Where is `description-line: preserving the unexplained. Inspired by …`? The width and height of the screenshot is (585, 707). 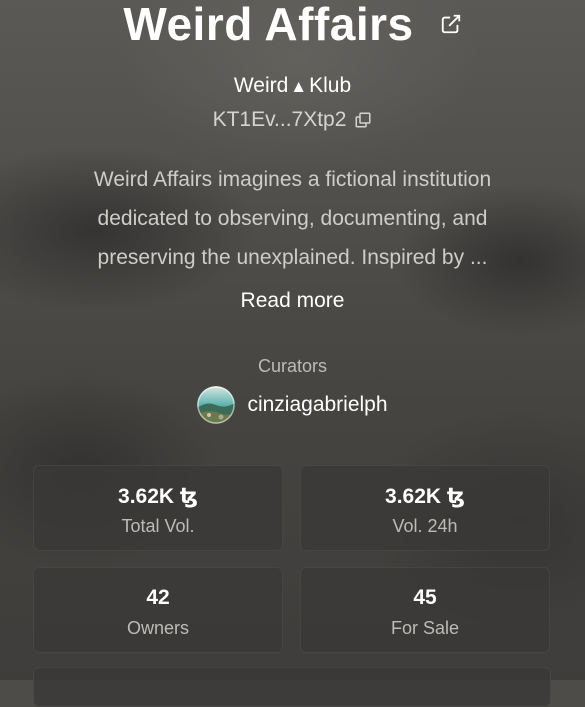
description-line: preserving the unexplained. Inspired by … is located at coordinates (292, 257).